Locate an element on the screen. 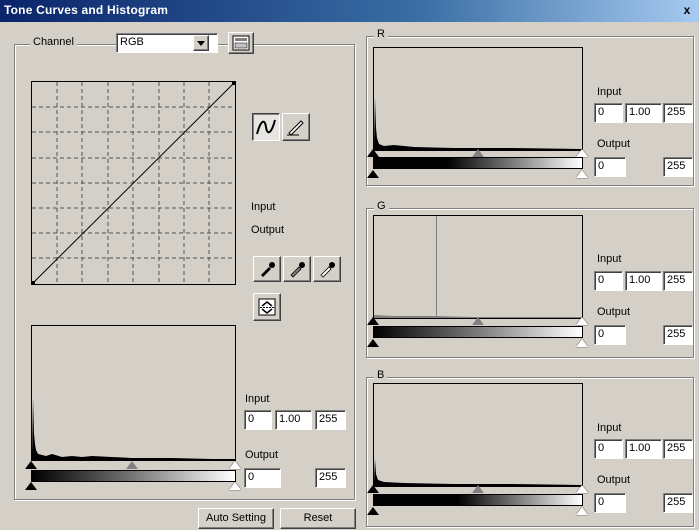 Image resolution: width=699 pixels, height=530 pixels. g-input-high: 255 is located at coordinates (678, 281).